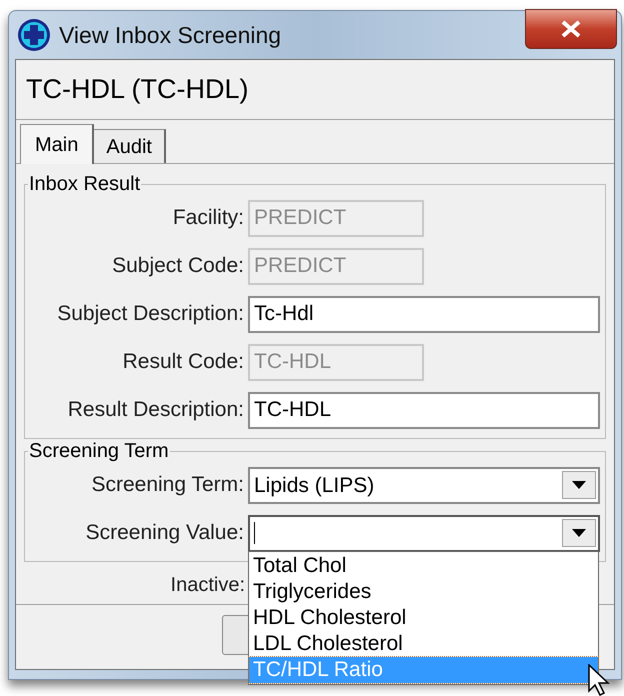  I want to click on tab: Audit, so click(130, 146).